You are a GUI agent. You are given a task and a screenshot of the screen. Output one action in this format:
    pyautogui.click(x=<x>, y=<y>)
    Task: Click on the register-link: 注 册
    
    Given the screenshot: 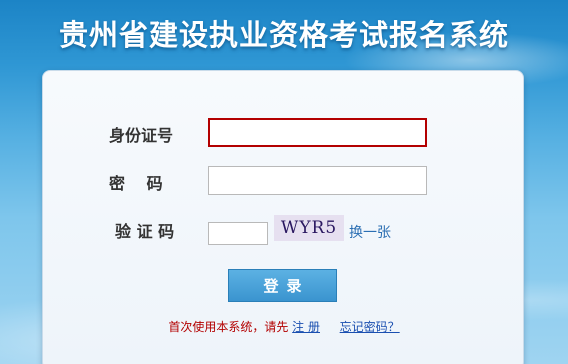 What is the action you would take?
    pyautogui.click(x=306, y=327)
    